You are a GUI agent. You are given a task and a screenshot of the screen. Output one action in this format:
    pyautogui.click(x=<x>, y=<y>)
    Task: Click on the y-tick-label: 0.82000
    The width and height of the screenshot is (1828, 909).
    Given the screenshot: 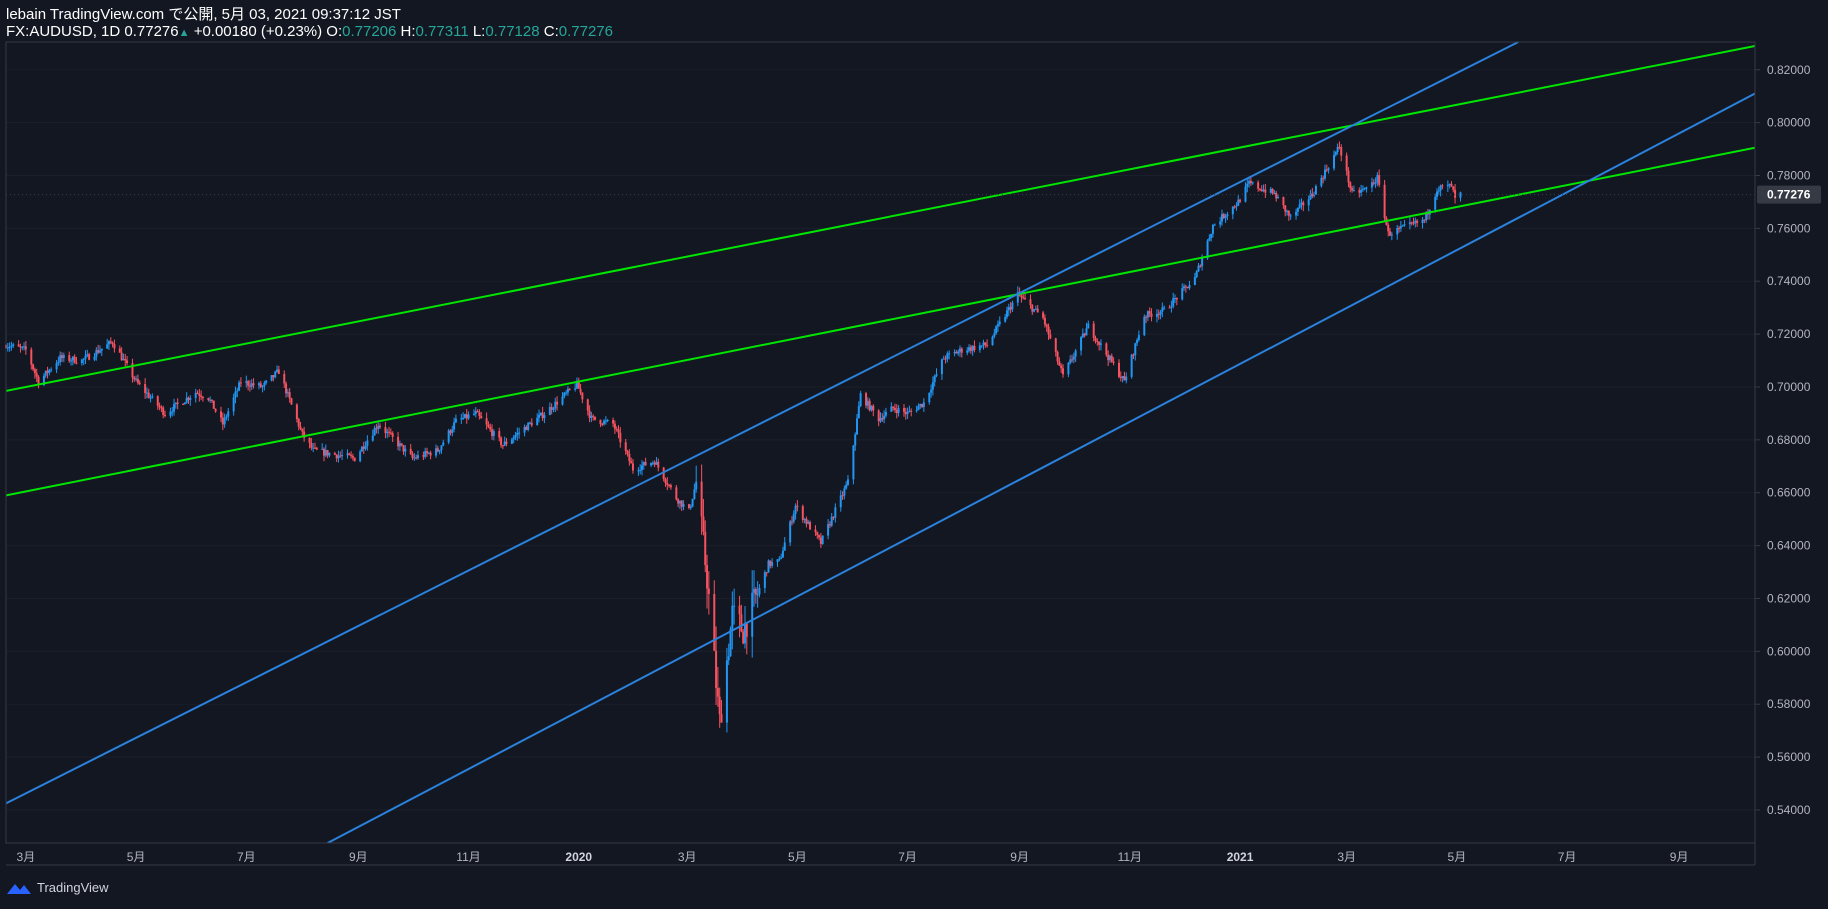 What is the action you would take?
    pyautogui.click(x=1789, y=70)
    